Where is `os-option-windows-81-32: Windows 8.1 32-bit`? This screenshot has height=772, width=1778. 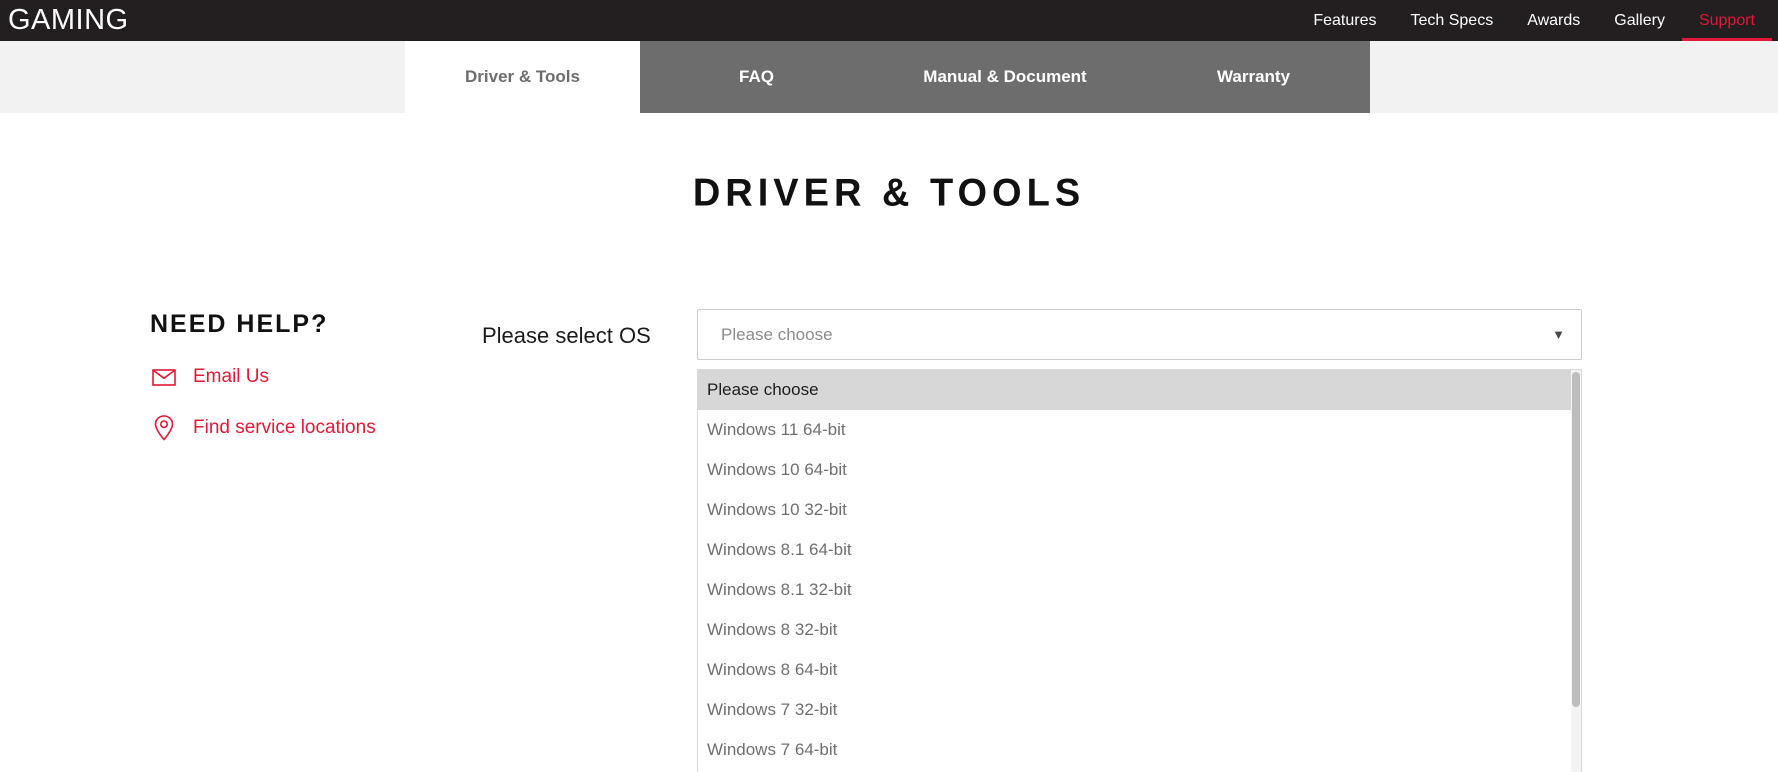 os-option-windows-81-32: Windows 8.1 32-bit is located at coordinates (1134, 590).